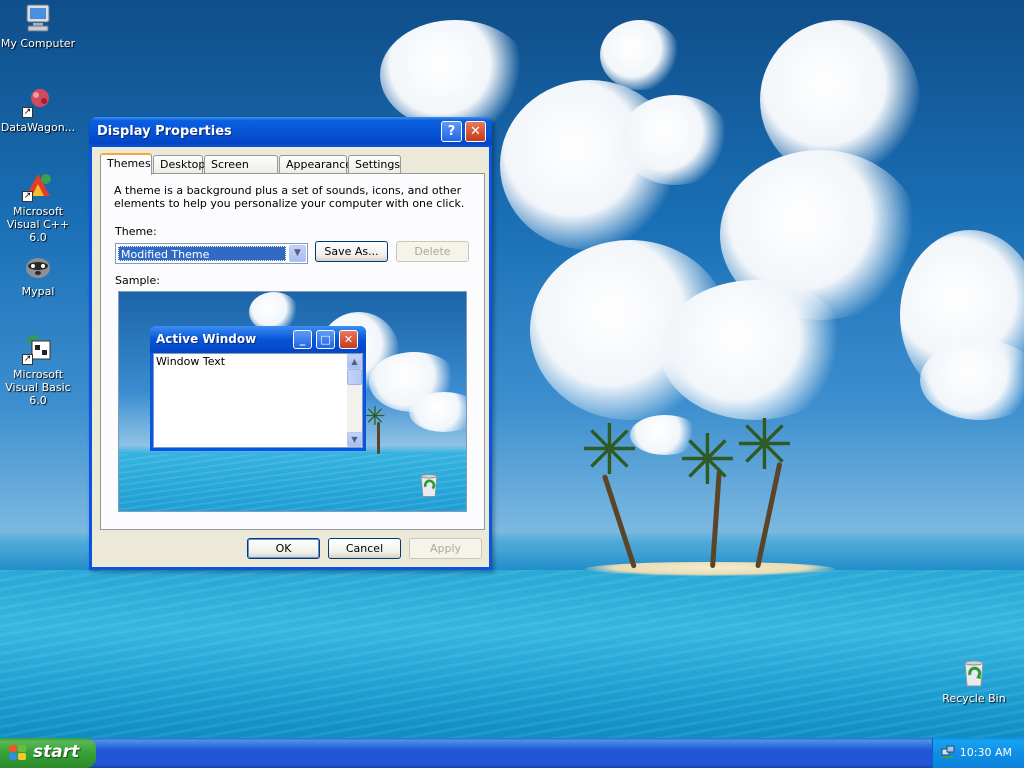 This screenshot has height=768, width=1024. Describe the element at coordinates (179, 164) in the screenshot. I see `tab-desktop: Desktop` at that location.